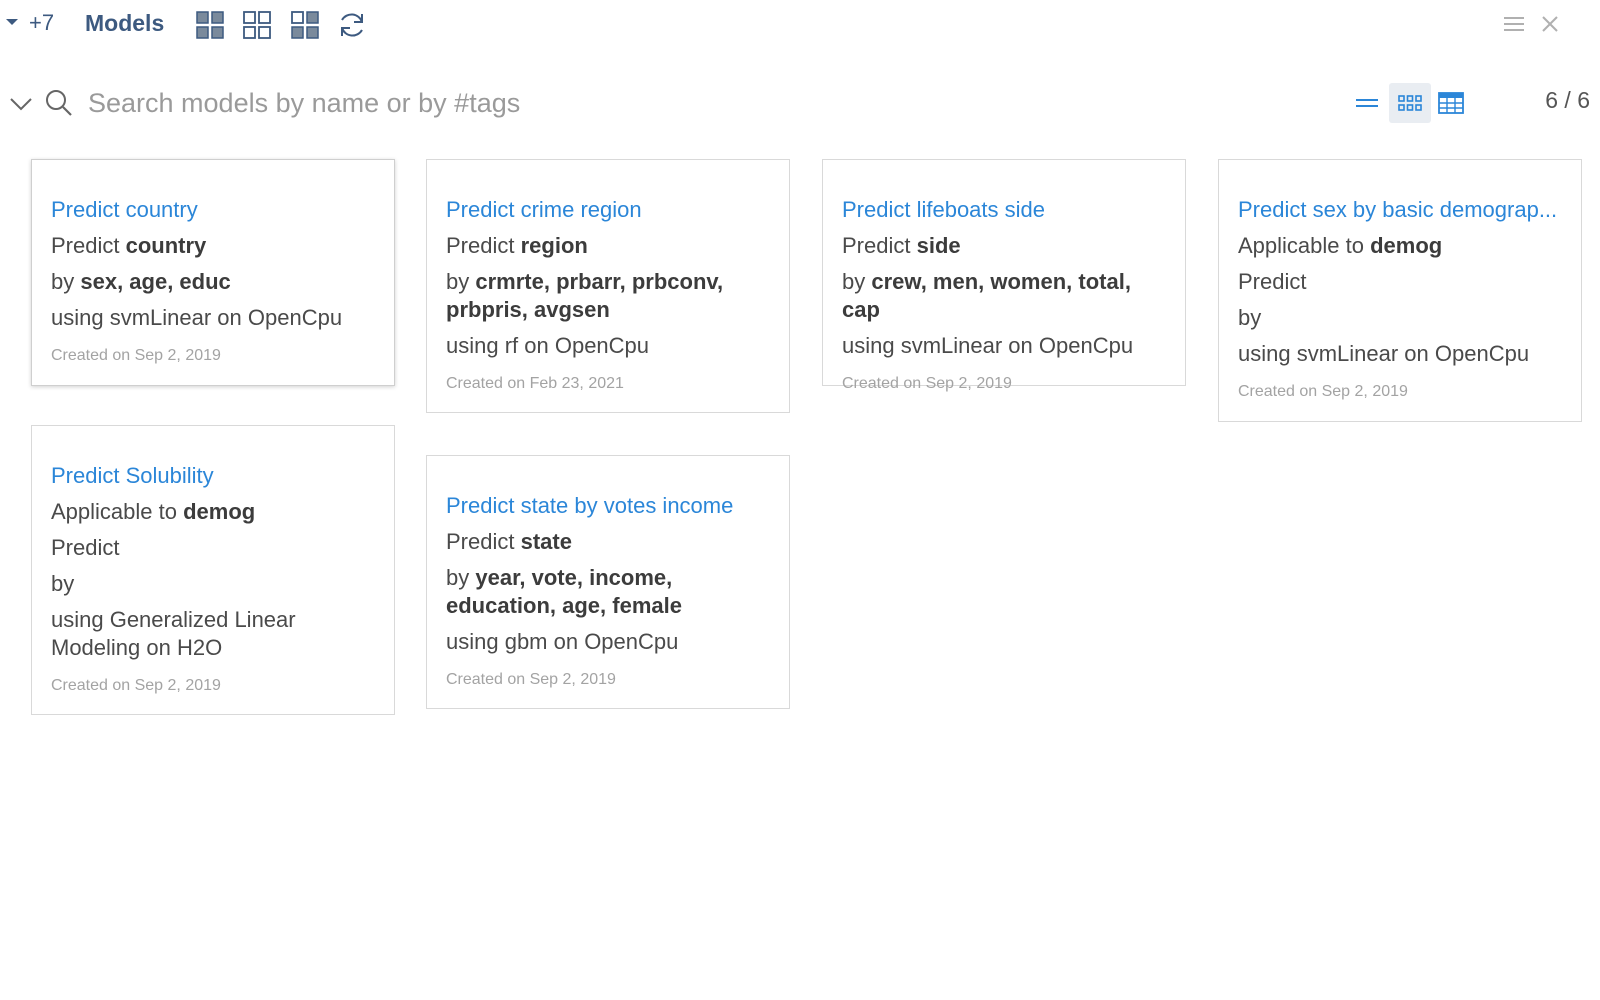  Describe the element at coordinates (608, 210) in the screenshot. I see `model-title: Predict crime region` at that location.